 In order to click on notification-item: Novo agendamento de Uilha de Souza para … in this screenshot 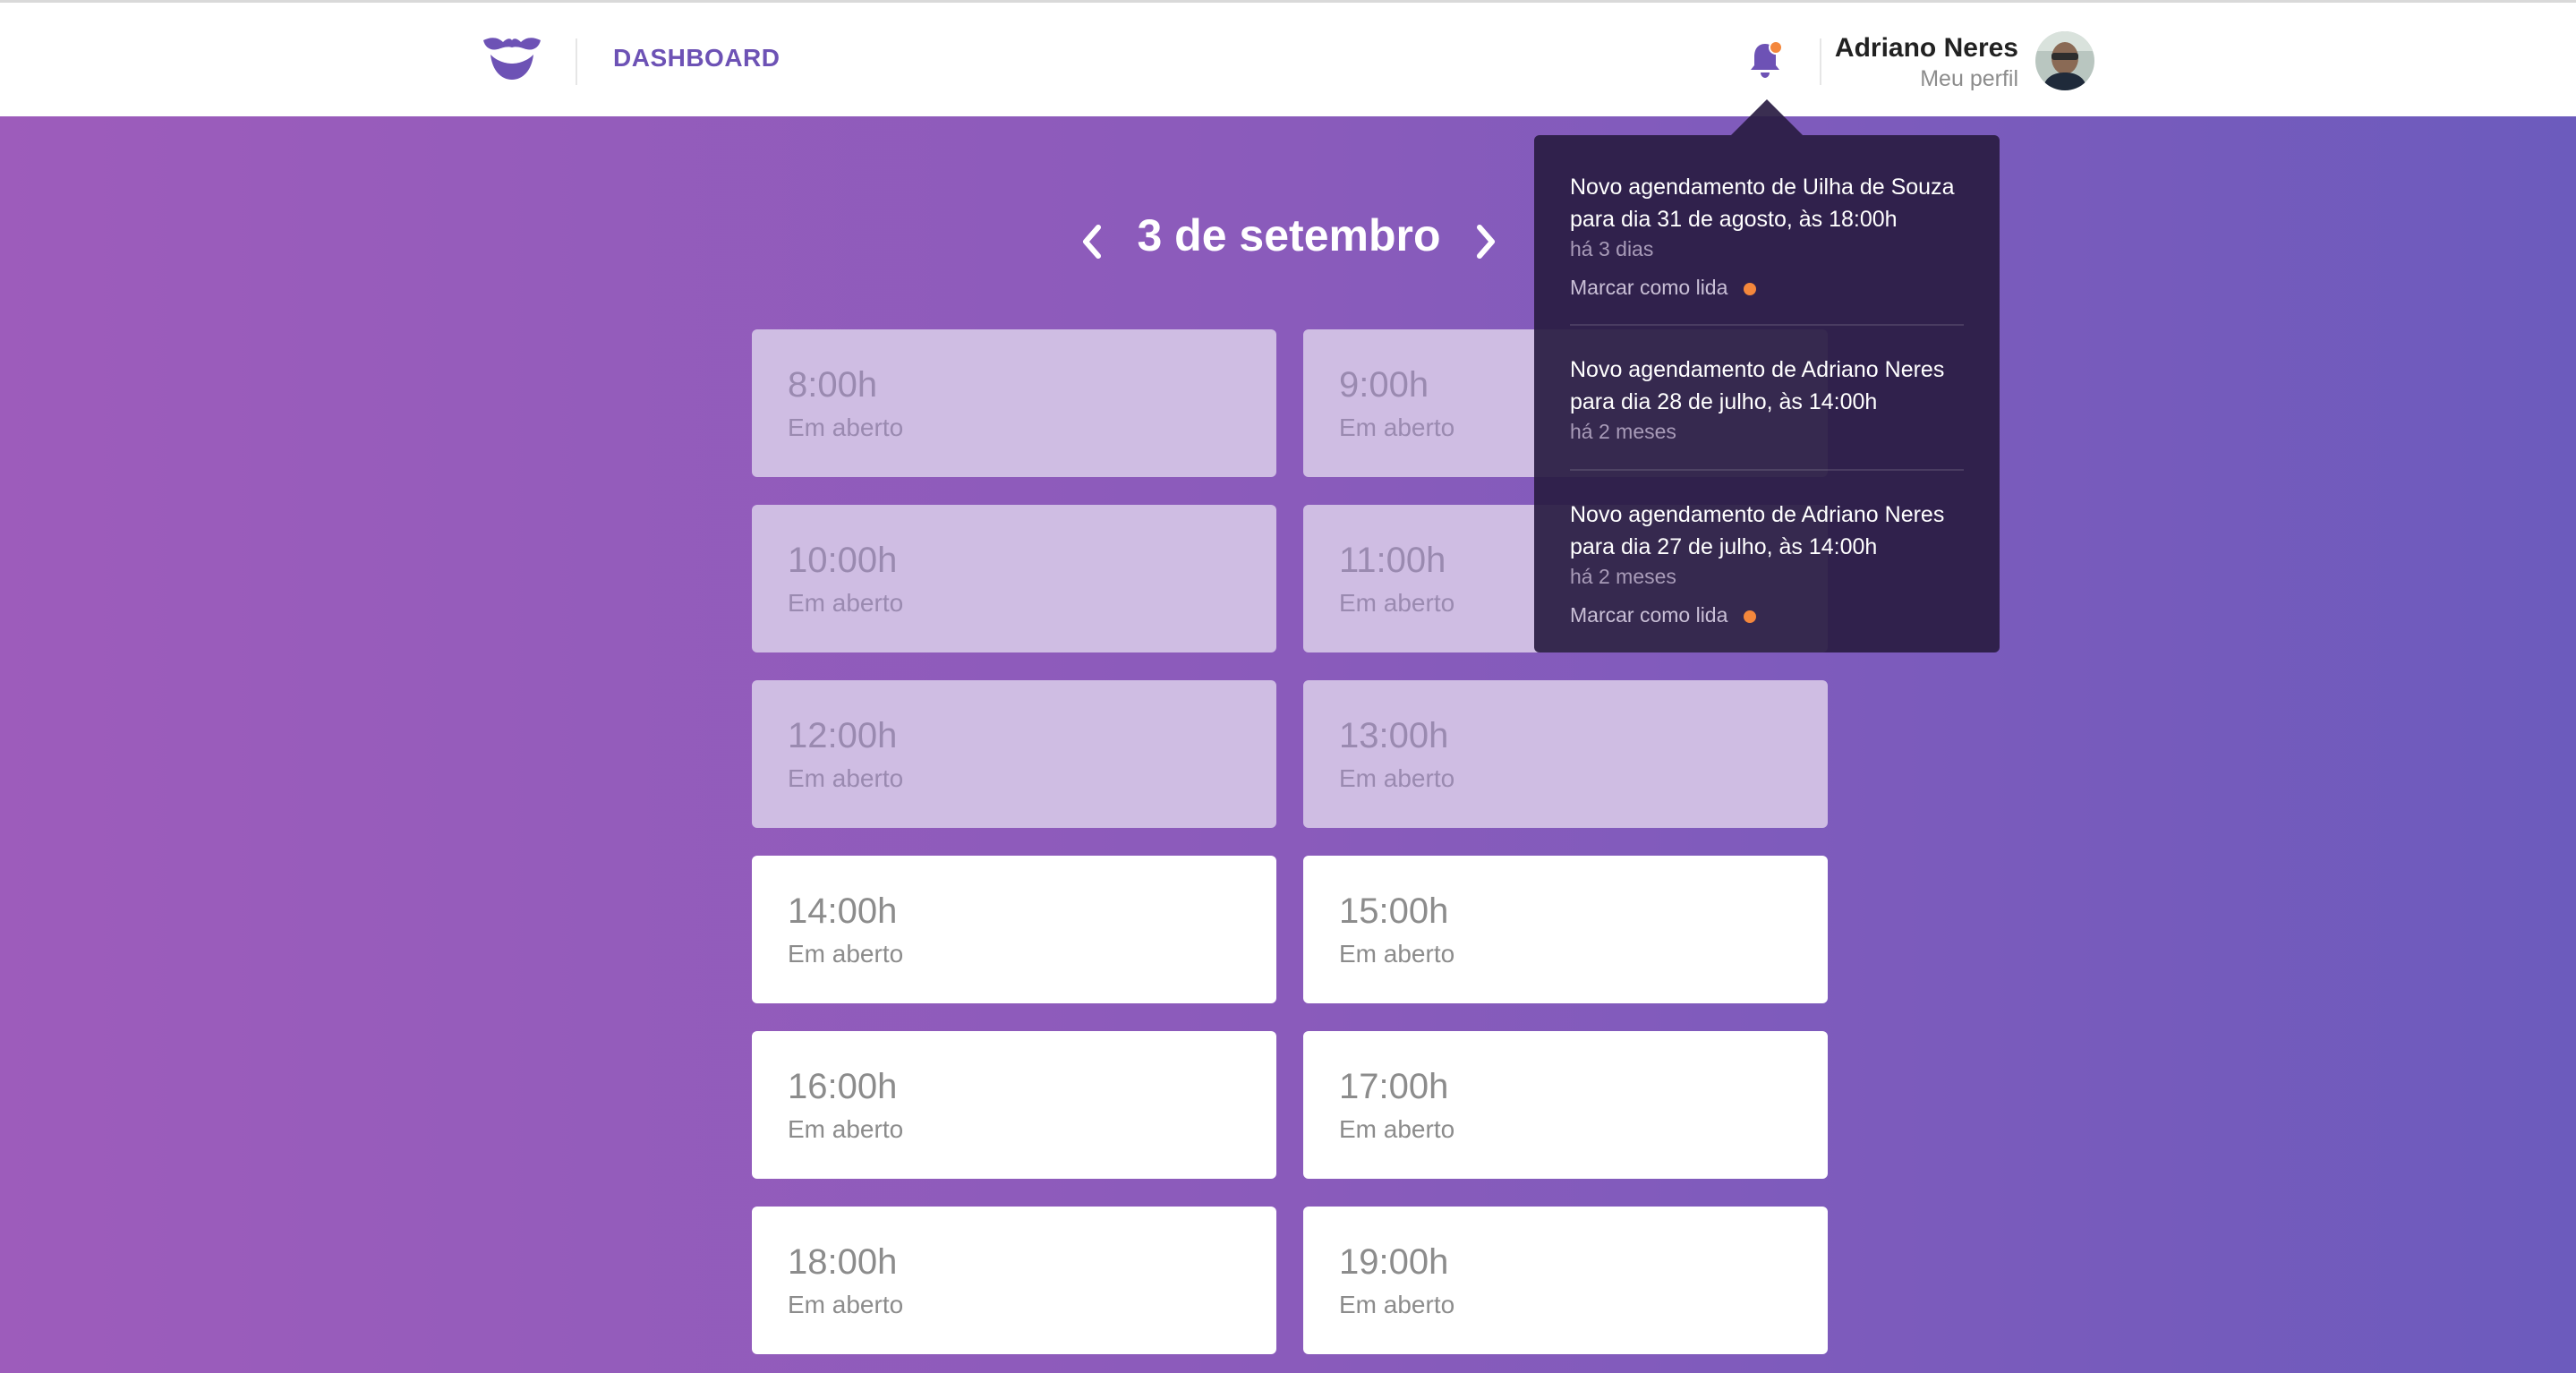, I will do `click(1767, 235)`.